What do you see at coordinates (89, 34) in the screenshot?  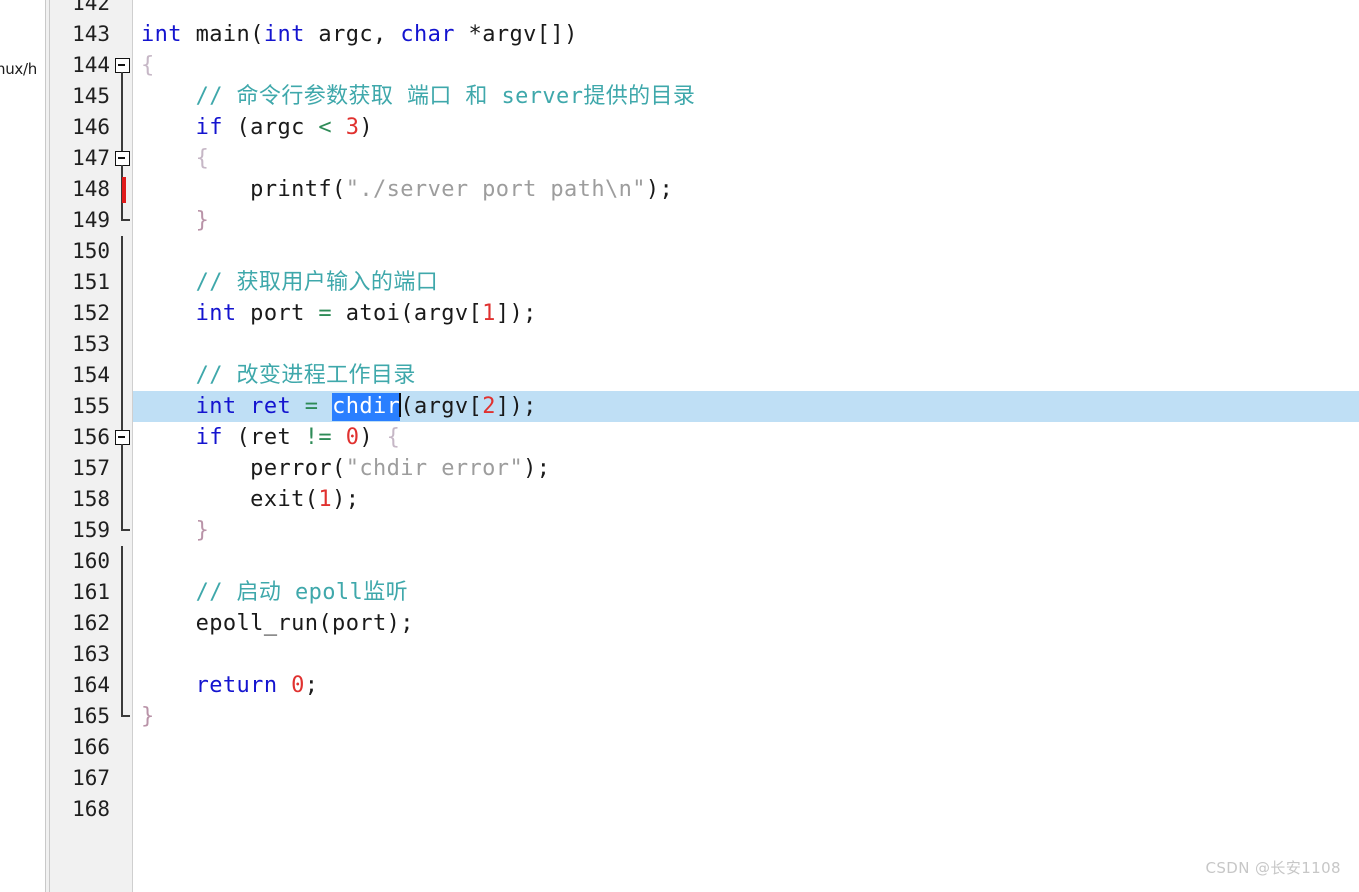 I see `gutter-row: 143` at bounding box center [89, 34].